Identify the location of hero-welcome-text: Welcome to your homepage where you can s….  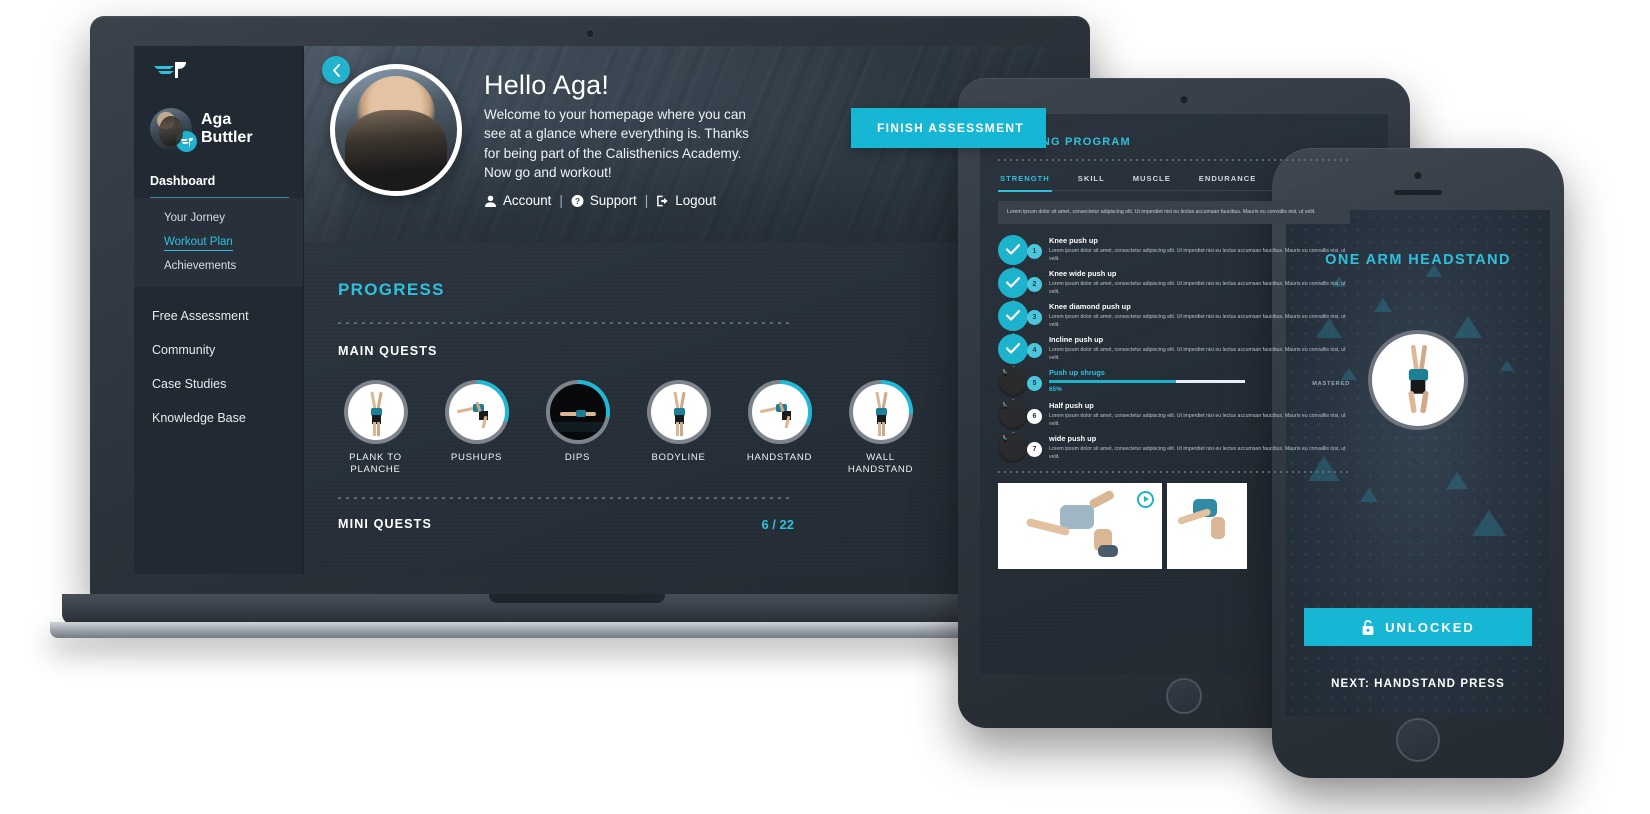
(616, 143).